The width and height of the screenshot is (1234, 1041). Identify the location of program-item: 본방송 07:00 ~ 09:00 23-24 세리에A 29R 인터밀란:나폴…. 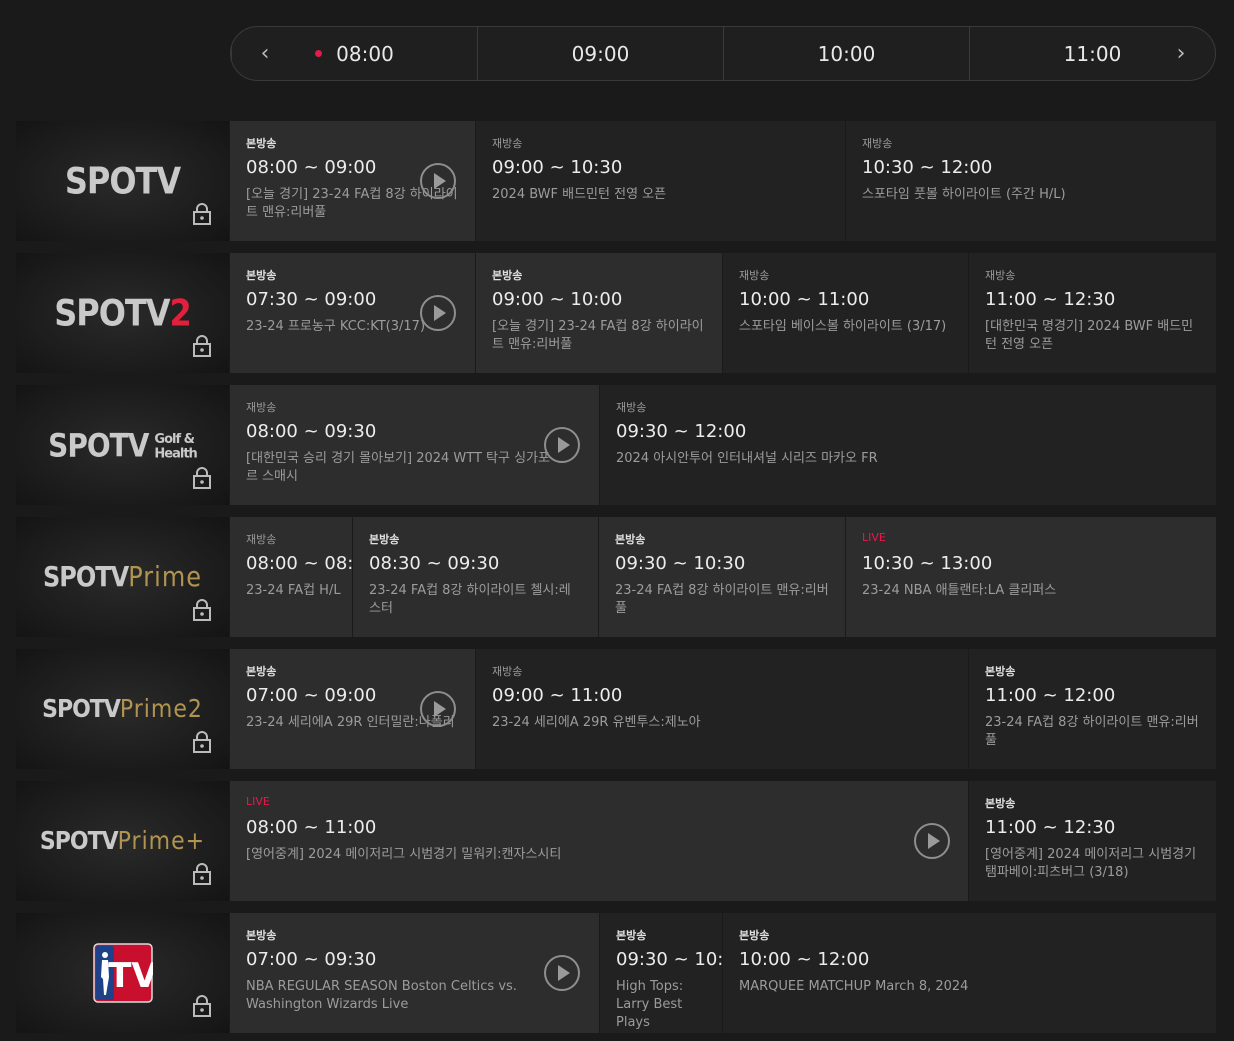
(352, 709).